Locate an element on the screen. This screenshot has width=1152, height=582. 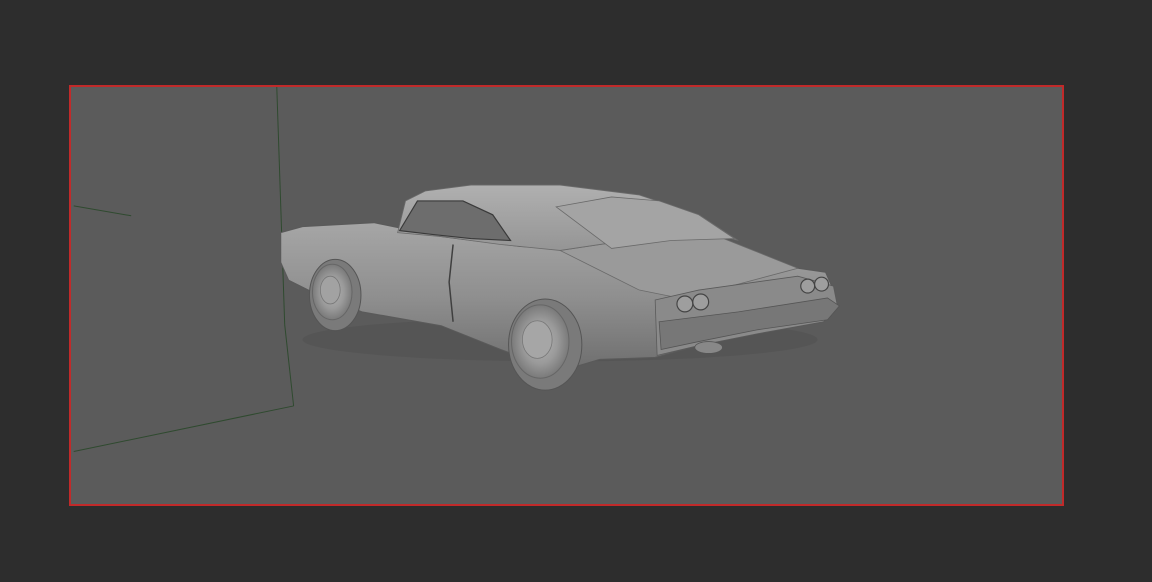
grid-lines is located at coordinates (184, 269).